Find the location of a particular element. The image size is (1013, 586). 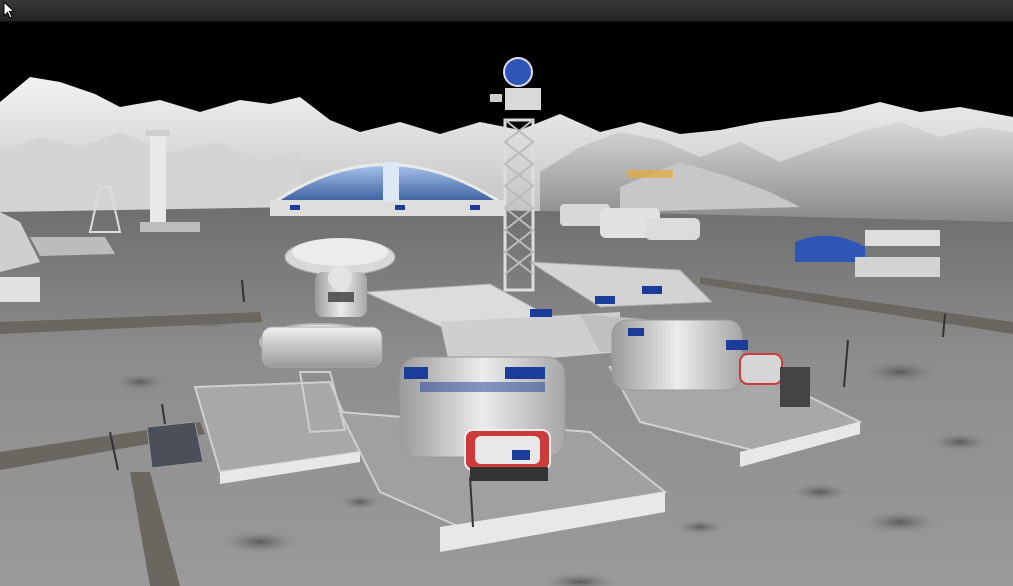

billboard-sign is located at coordinates (650, 174).